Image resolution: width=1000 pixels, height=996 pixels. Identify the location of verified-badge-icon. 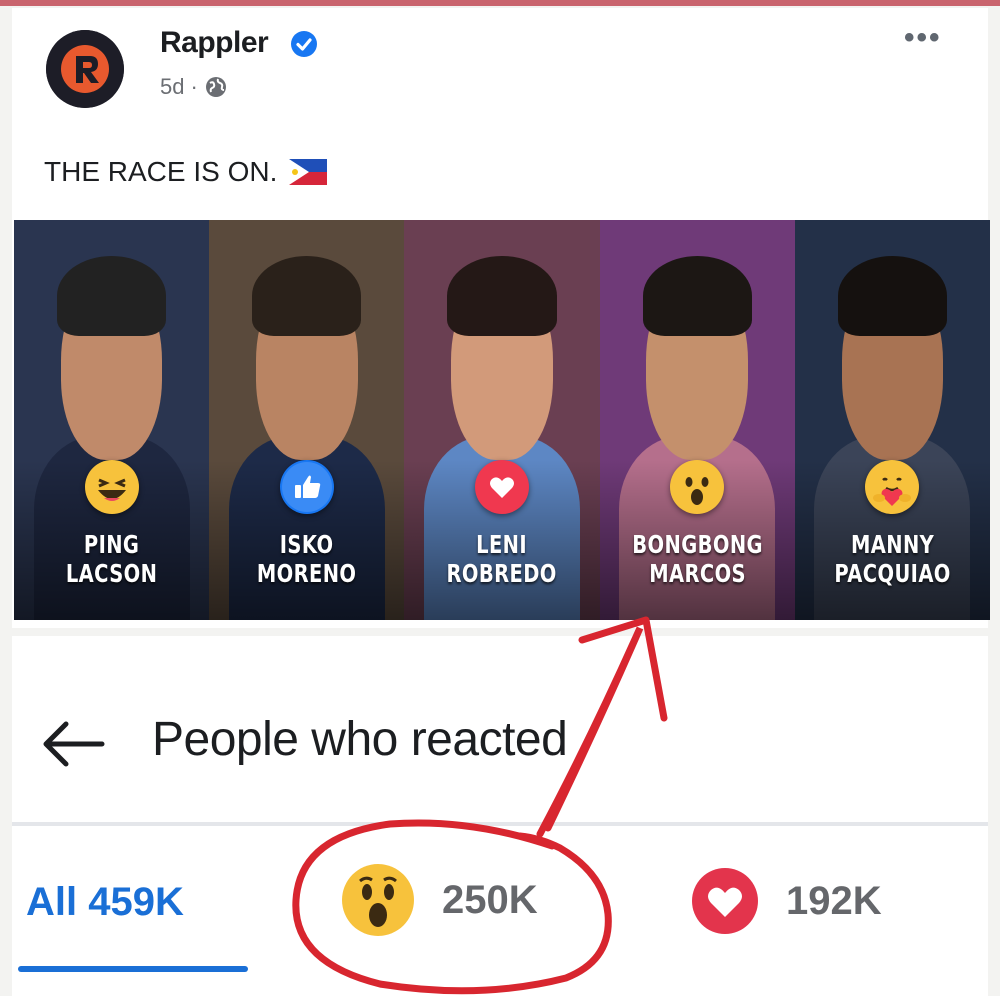
(304, 44).